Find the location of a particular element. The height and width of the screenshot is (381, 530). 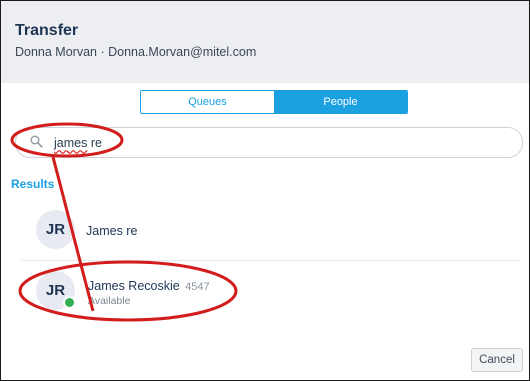

contact-name: James Recoskie is located at coordinates (134, 286).